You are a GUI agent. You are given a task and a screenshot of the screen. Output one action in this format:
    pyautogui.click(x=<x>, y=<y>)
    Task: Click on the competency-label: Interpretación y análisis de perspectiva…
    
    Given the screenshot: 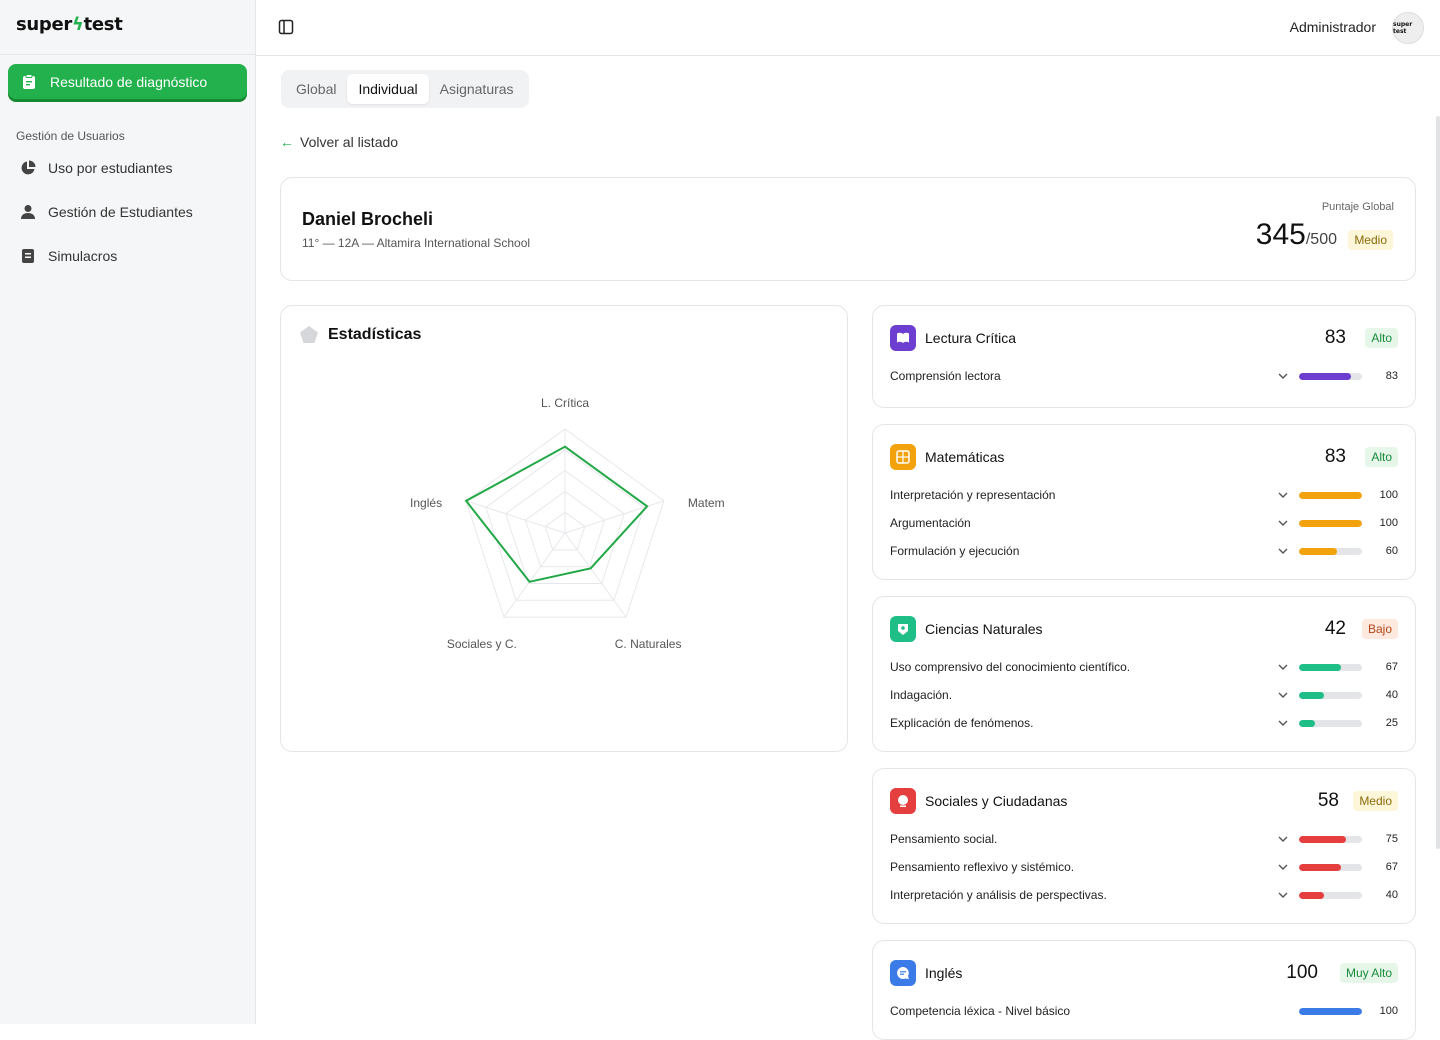 What is the action you would take?
    pyautogui.click(x=998, y=895)
    